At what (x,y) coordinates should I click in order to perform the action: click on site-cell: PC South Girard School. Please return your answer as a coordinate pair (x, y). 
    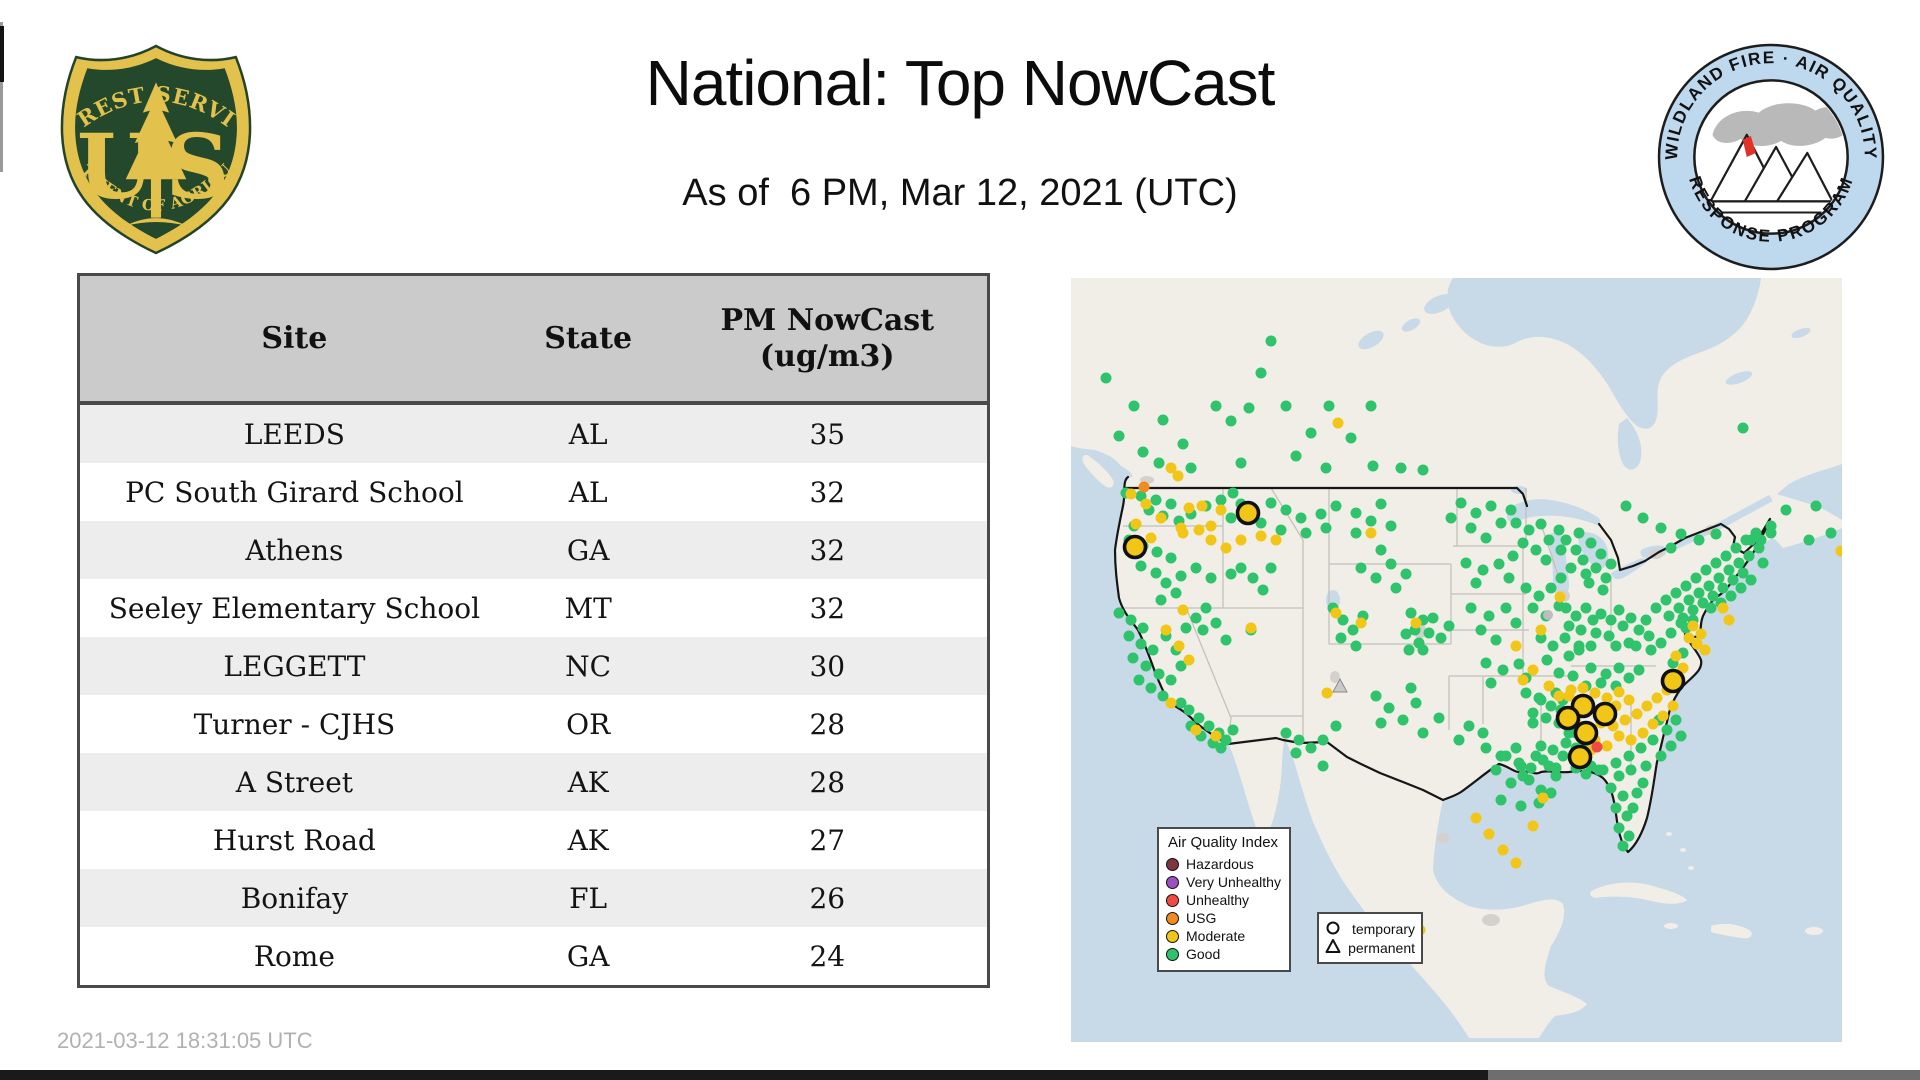
    Looking at the image, I should click on (293, 492).